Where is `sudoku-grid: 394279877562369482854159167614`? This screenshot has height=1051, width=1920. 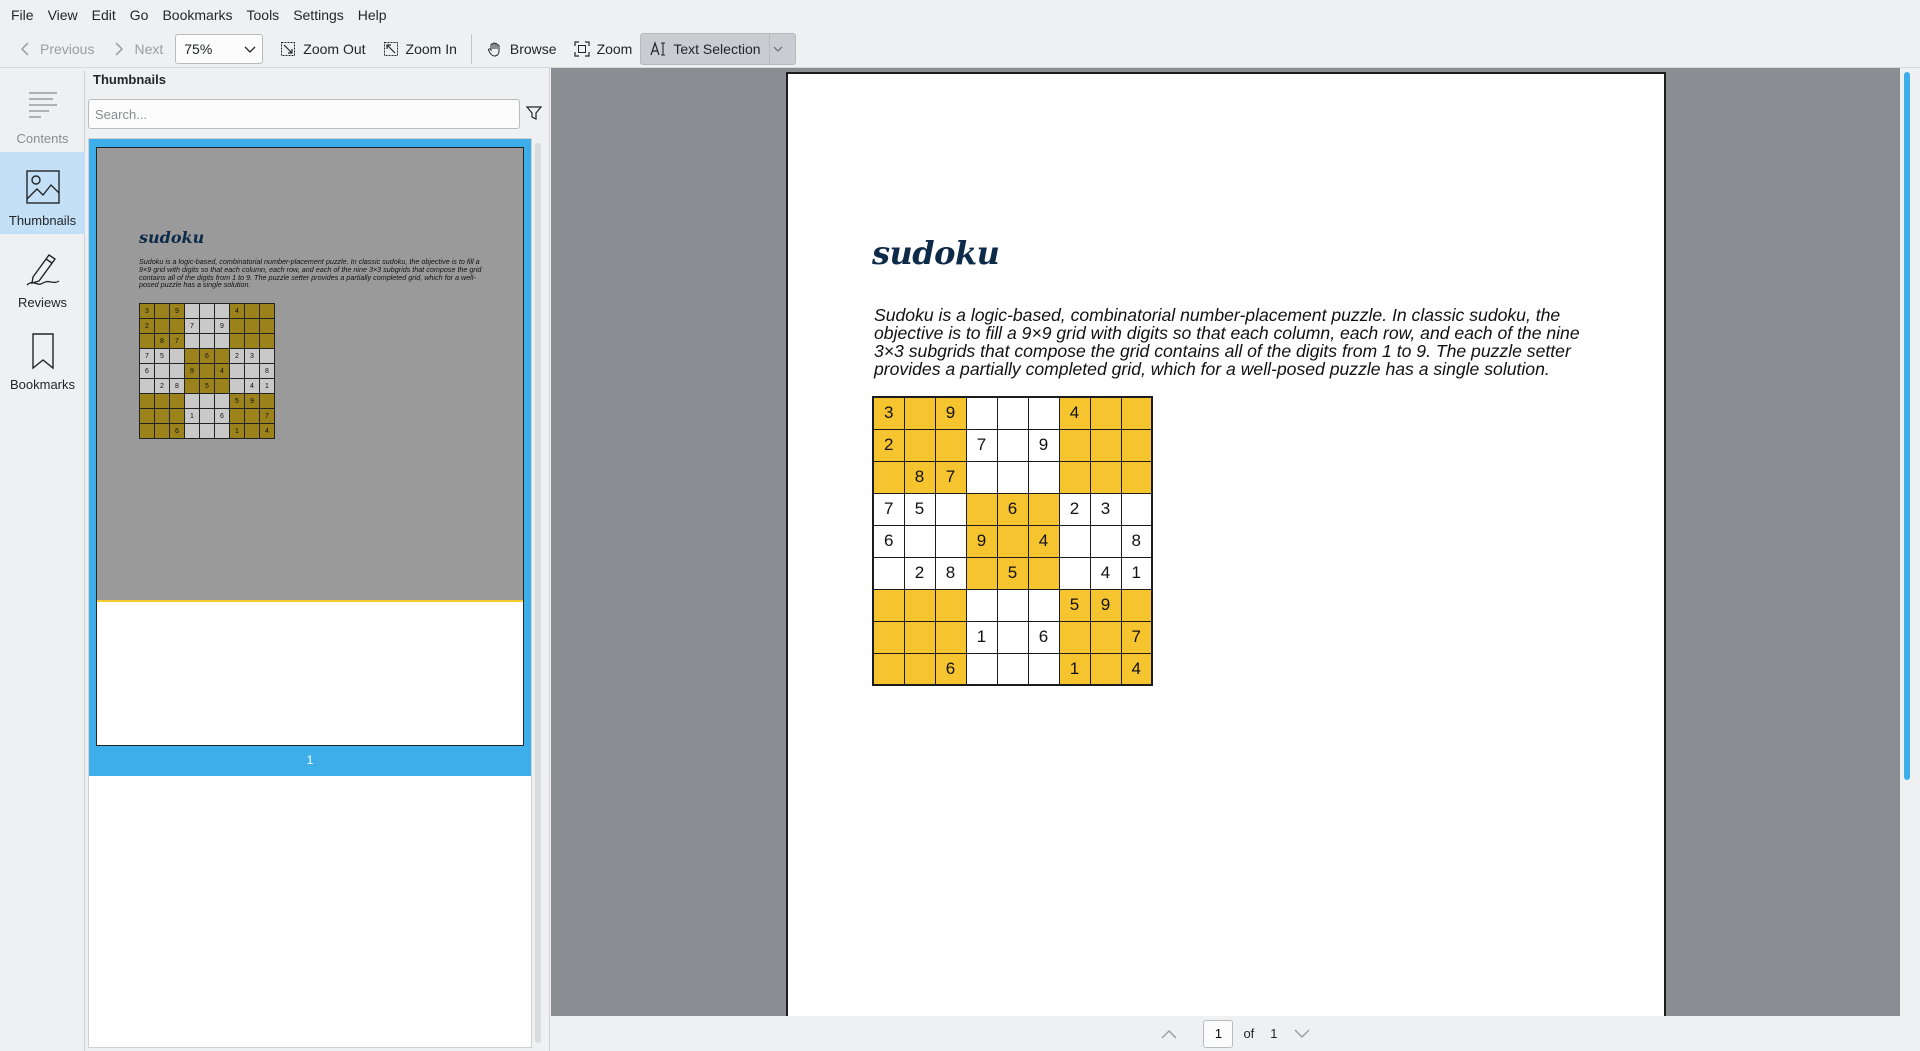
sudoku-grid: 394279877562369482854159167614 is located at coordinates (1012, 541).